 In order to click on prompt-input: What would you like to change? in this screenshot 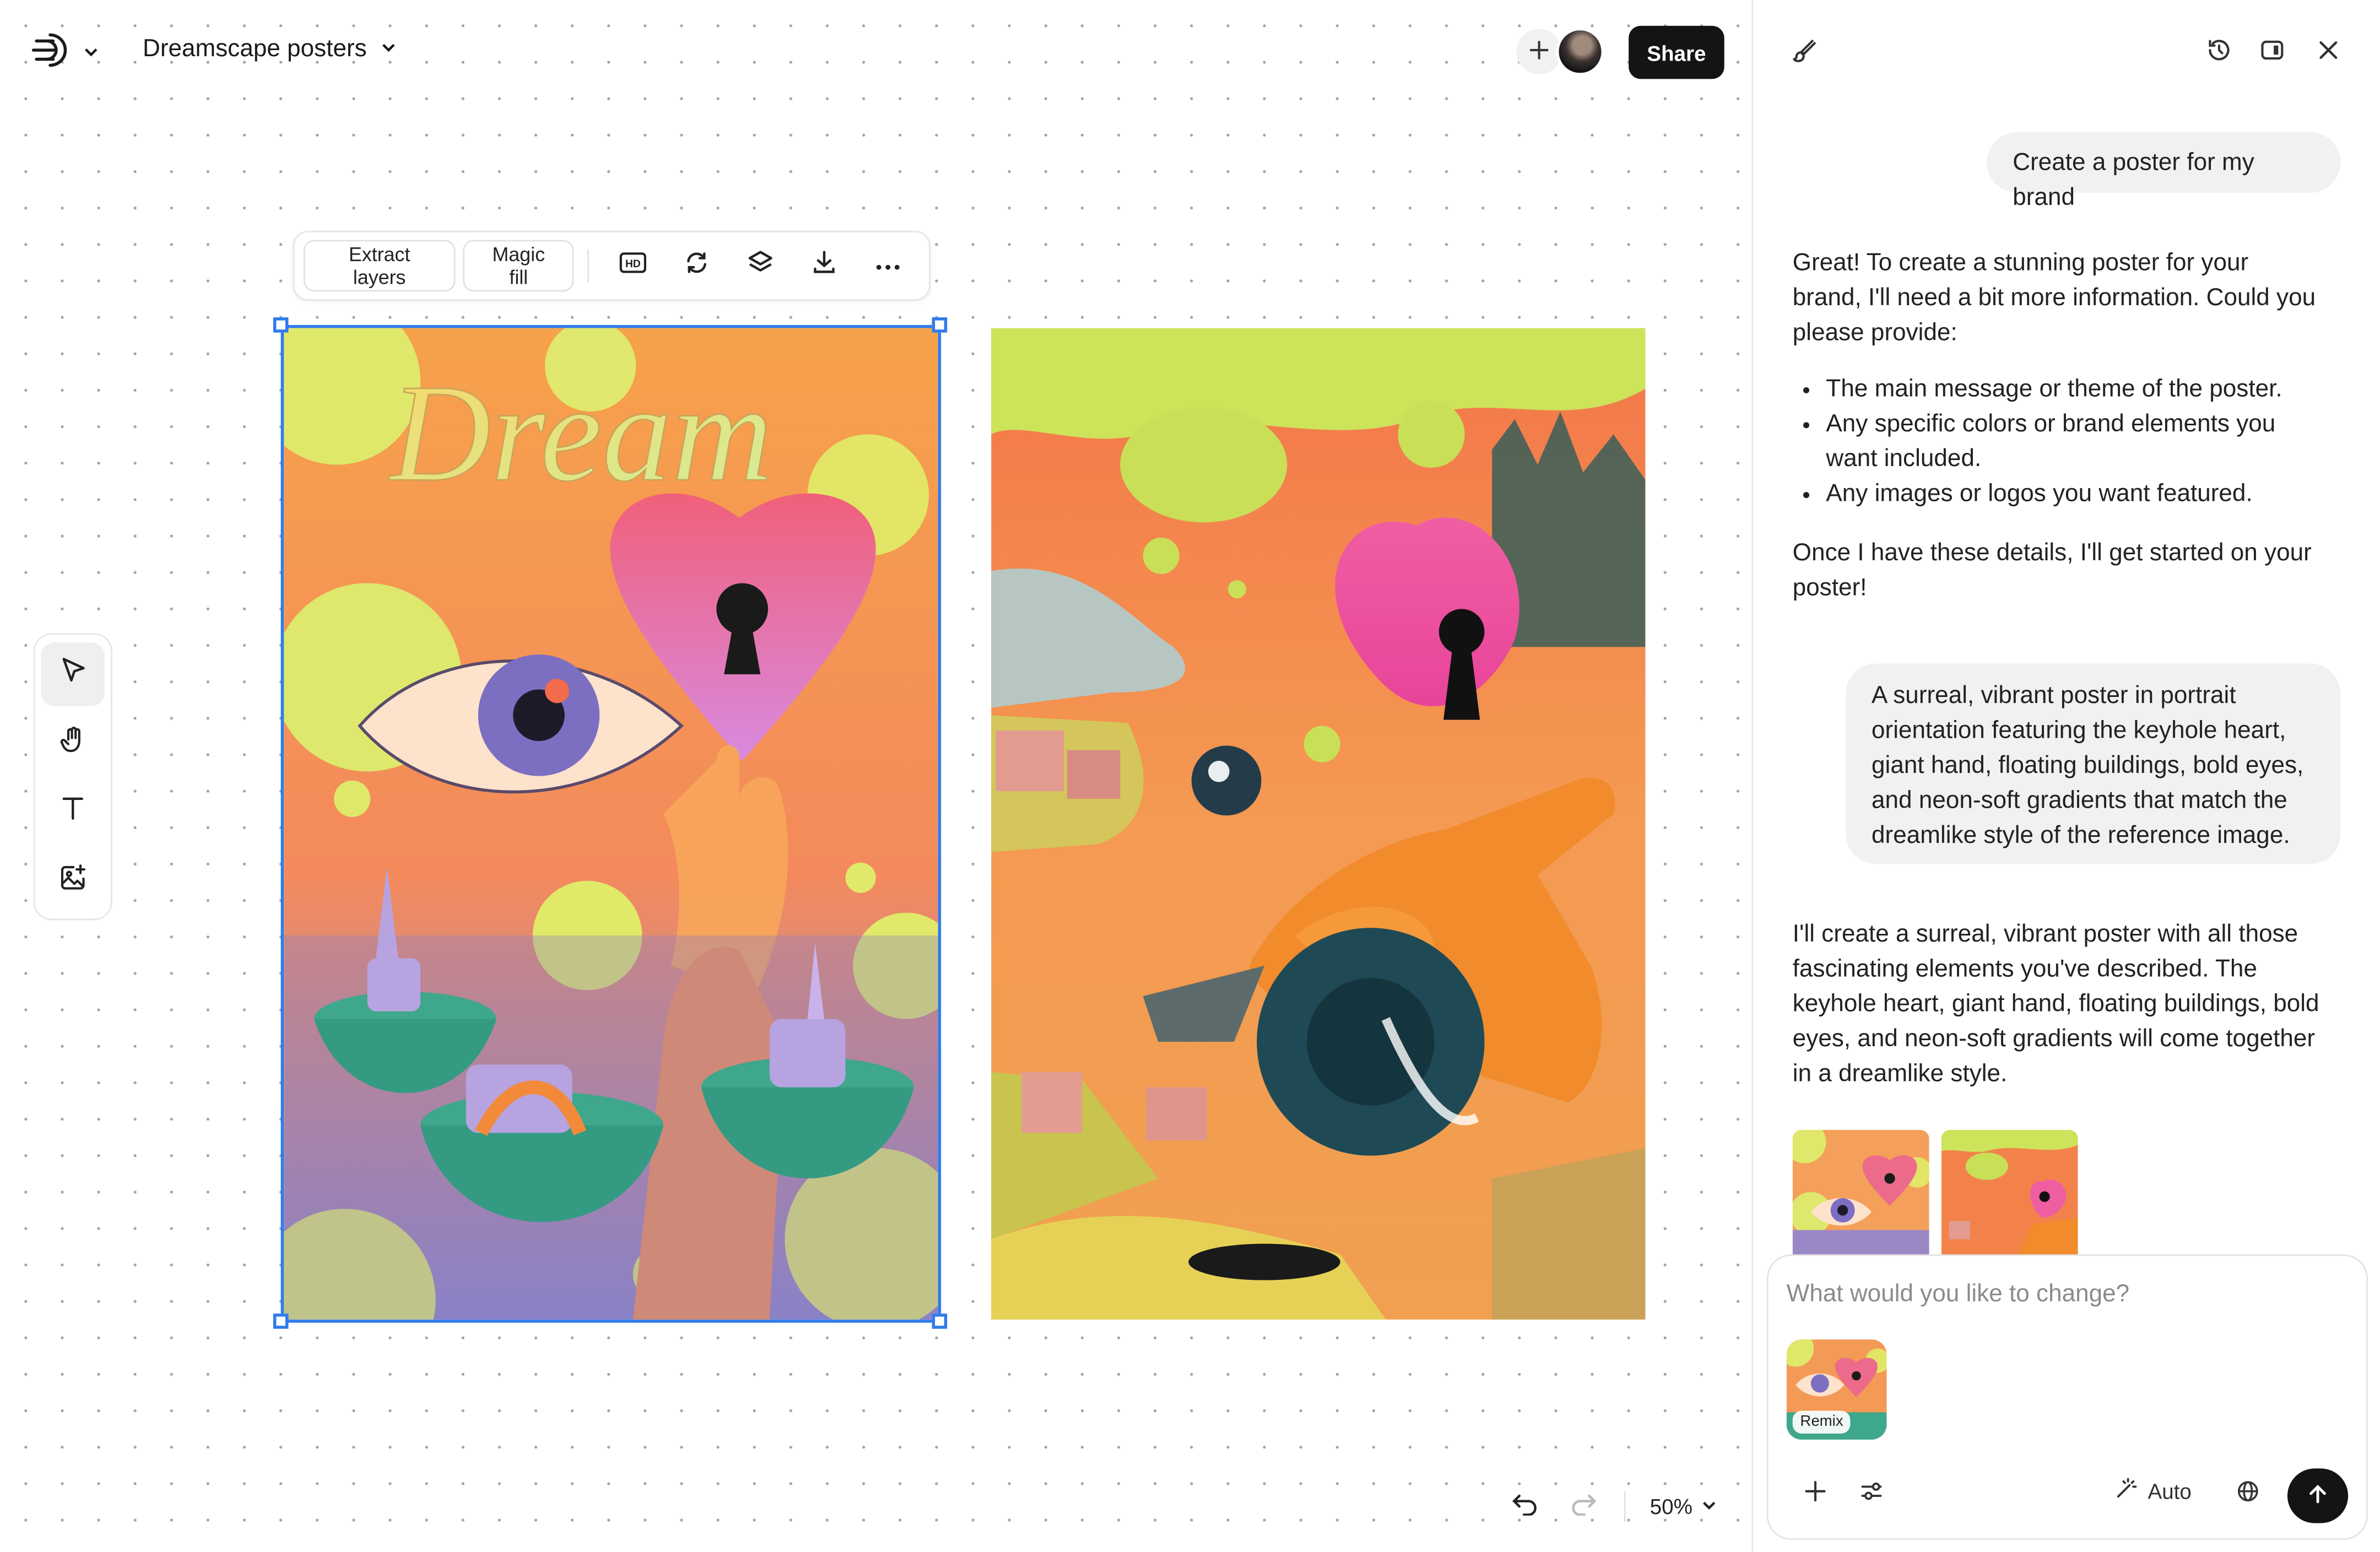, I will do `click(1958, 1295)`.